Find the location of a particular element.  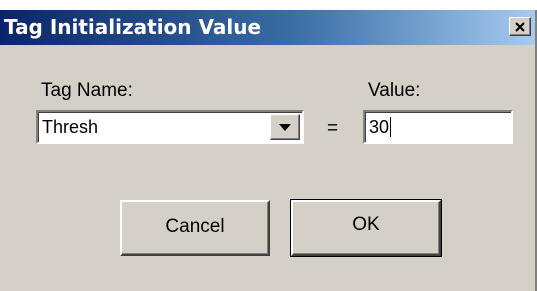

ok-button: OK is located at coordinates (366, 228).